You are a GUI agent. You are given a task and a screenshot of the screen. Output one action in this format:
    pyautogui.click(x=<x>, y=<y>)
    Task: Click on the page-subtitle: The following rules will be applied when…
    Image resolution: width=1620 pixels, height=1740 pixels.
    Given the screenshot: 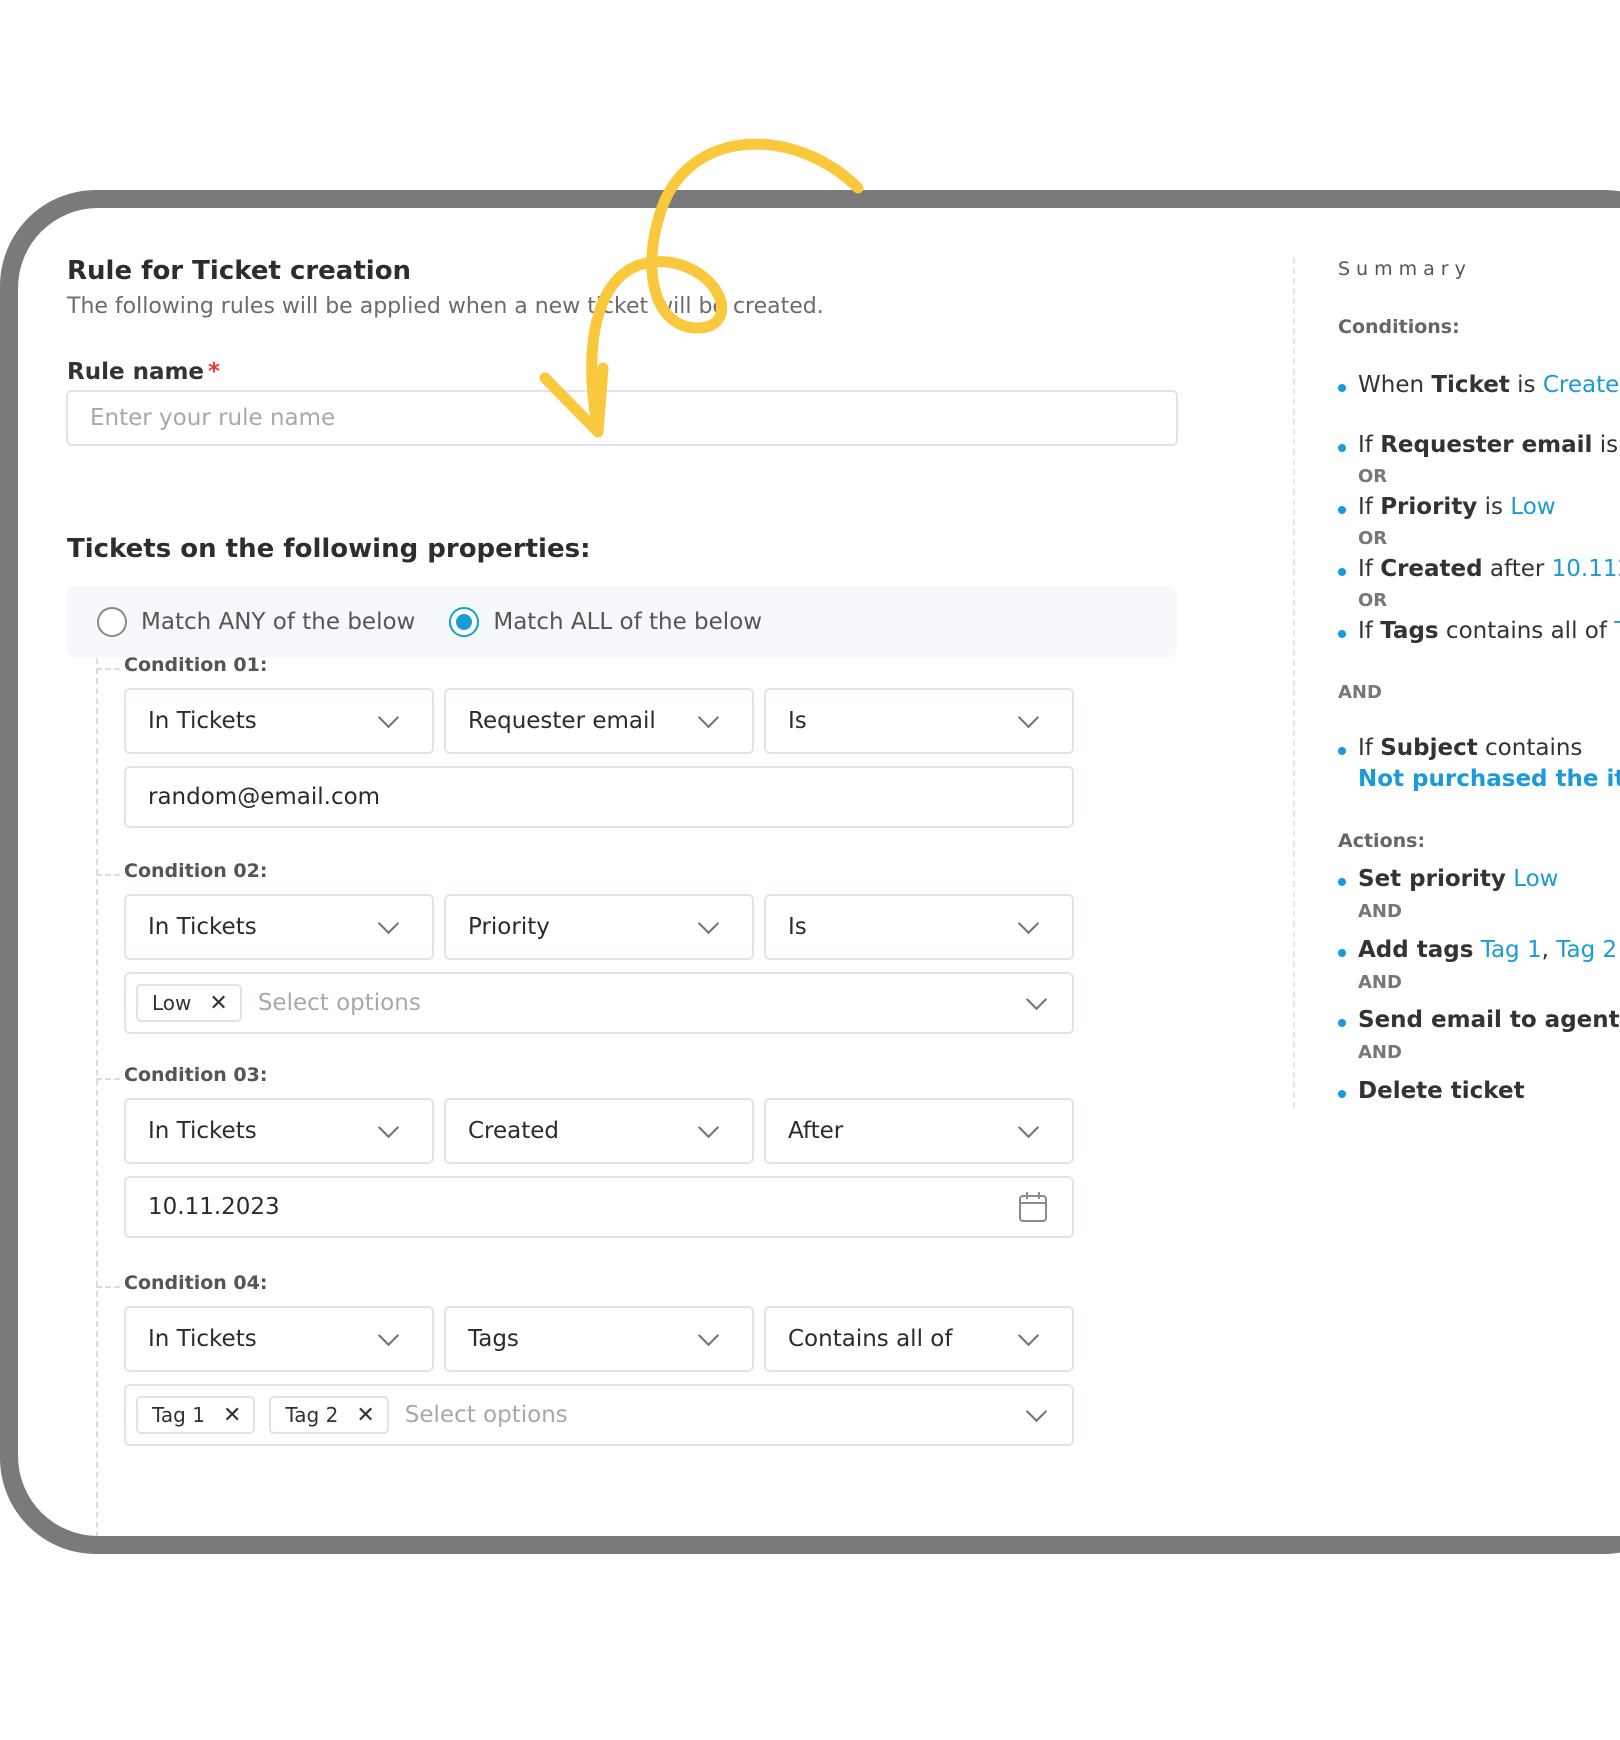 What is the action you would take?
    pyautogui.click(x=445, y=306)
    